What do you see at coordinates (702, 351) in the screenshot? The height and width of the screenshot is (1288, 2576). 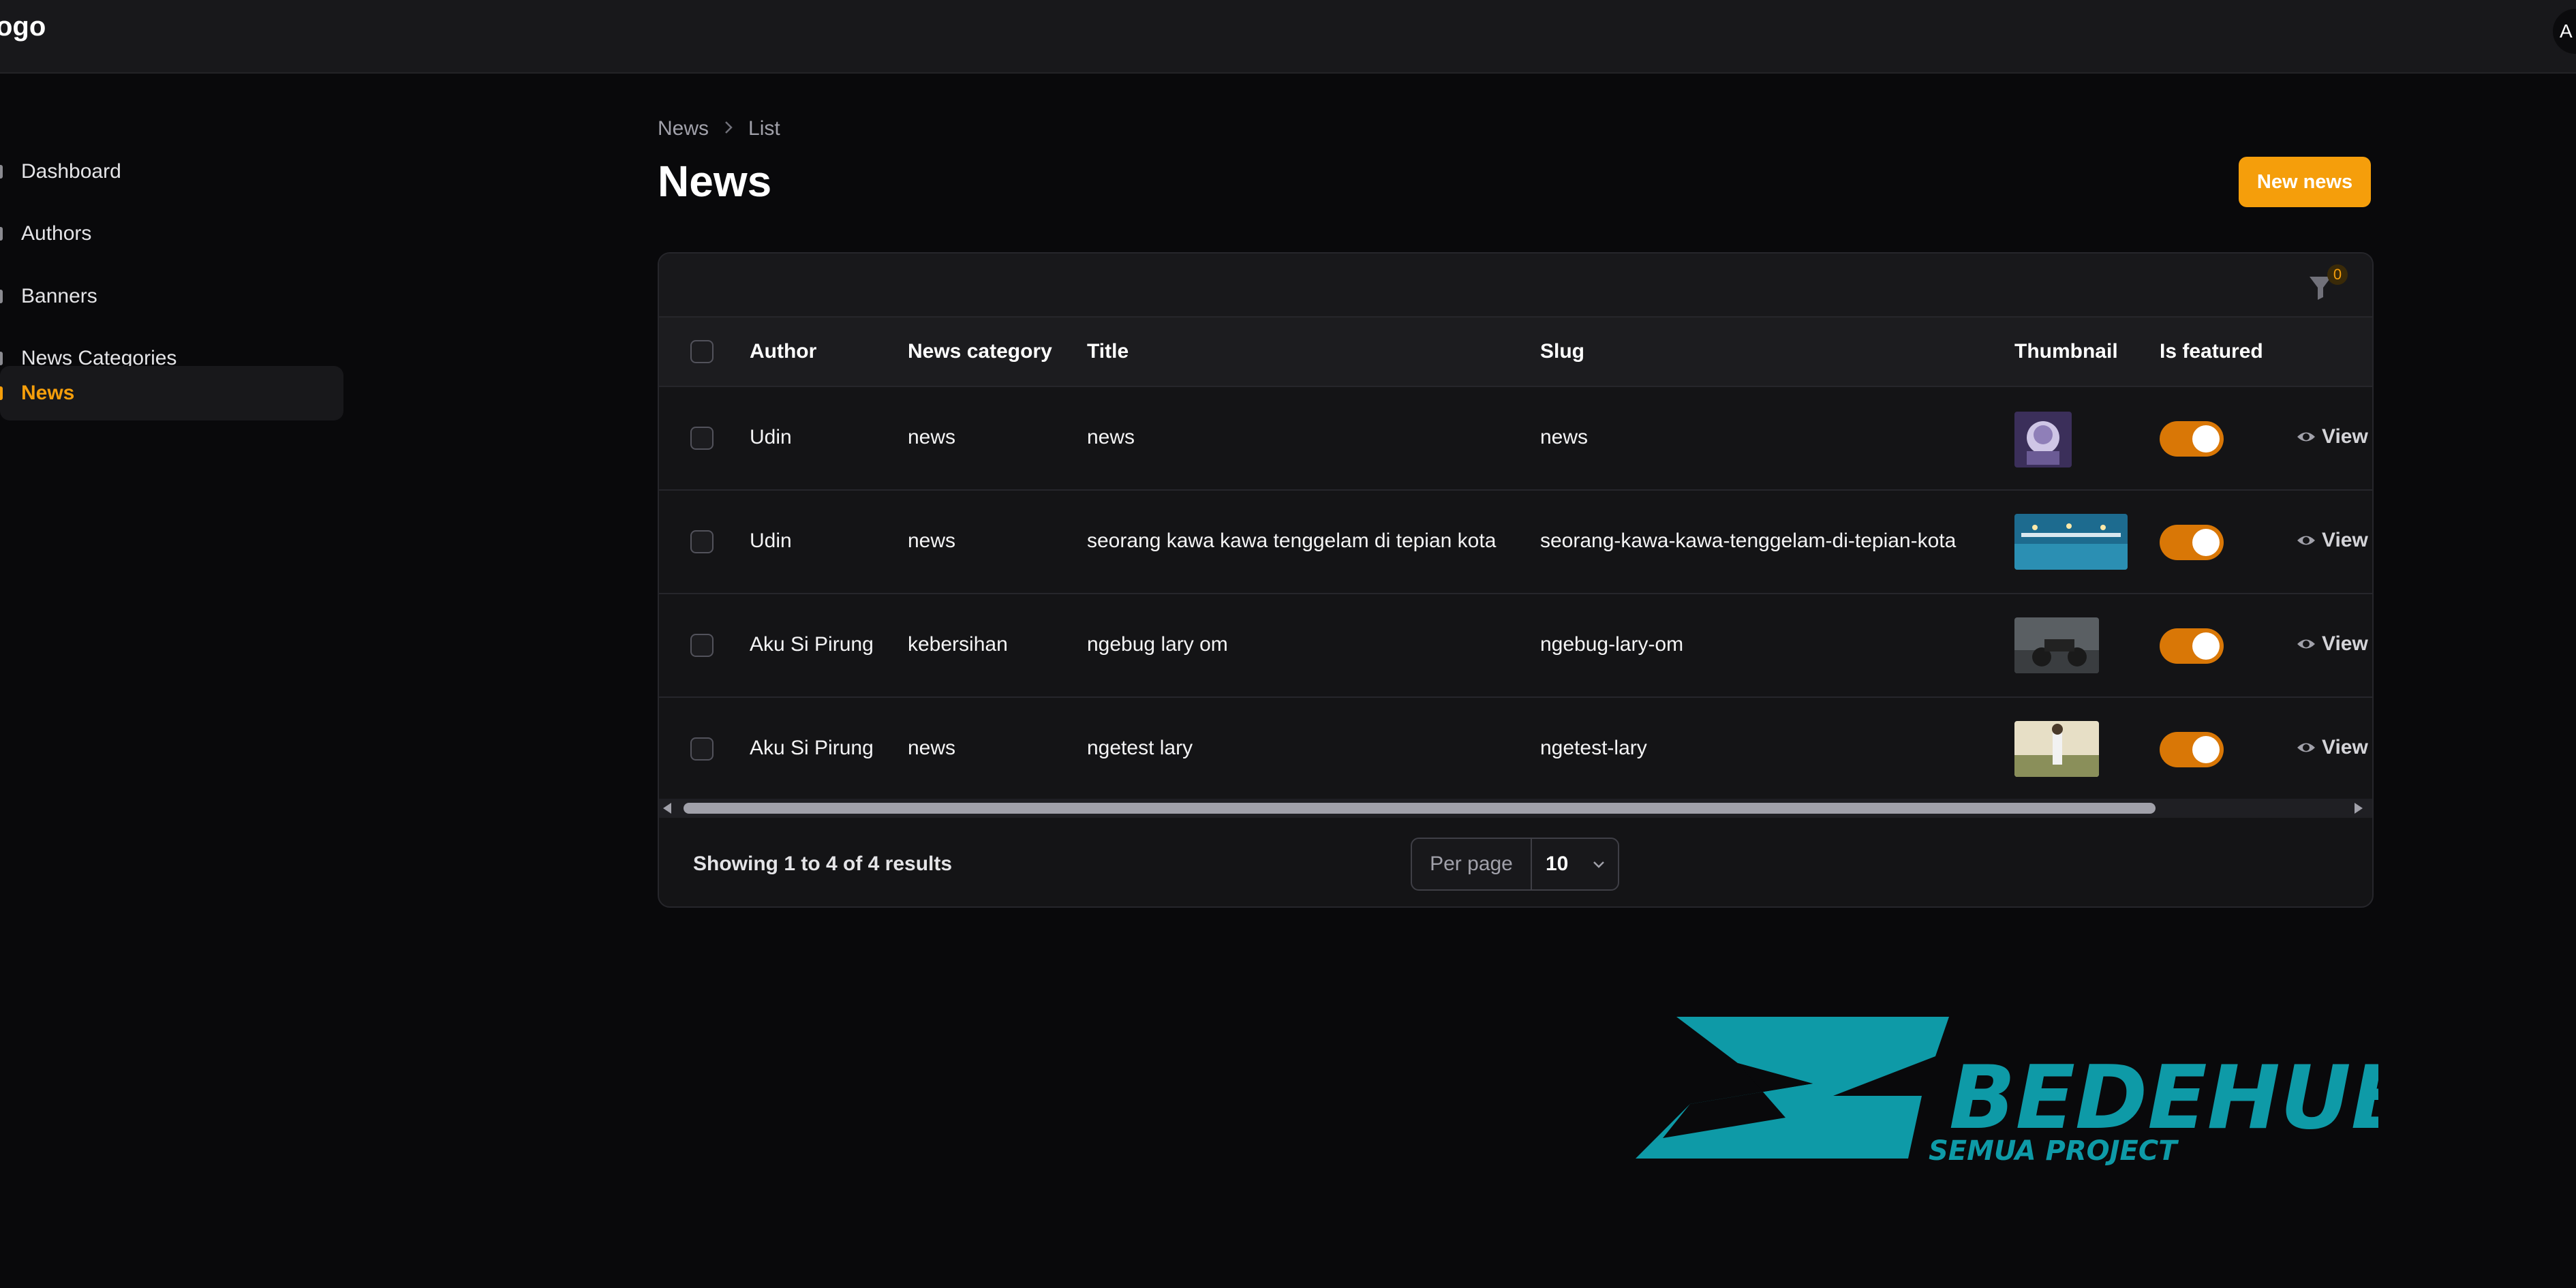 I see `select-all-checkbox` at bounding box center [702, 351].